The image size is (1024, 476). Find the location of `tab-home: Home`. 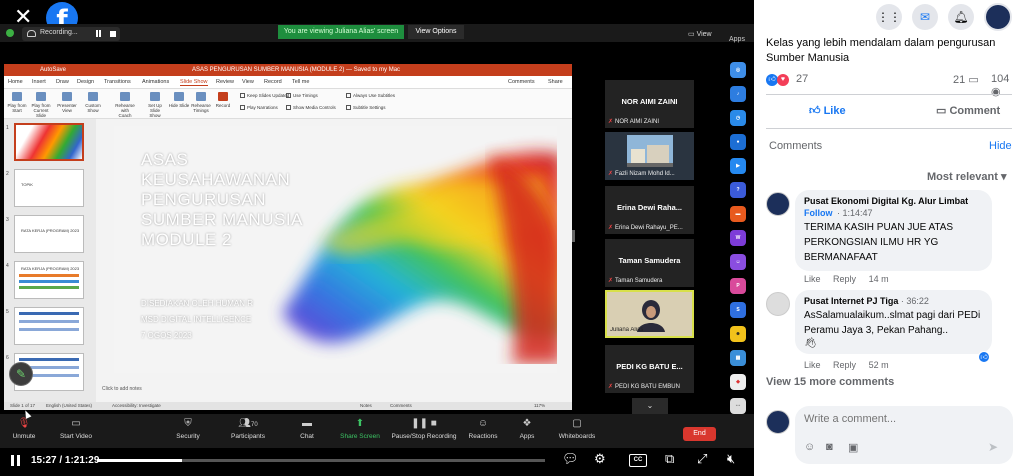

tab-home: Home is located at coordinates (15, 82).